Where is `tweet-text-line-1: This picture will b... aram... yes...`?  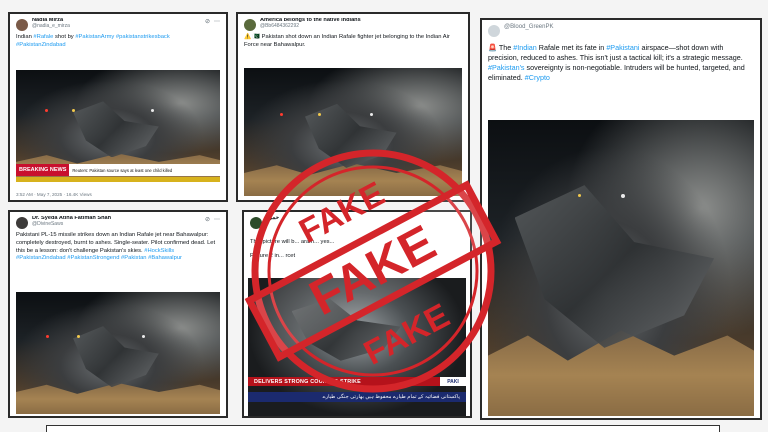 tweet-text-line-1: This picture will b... aram... yes... is located at coordinates (292, 242).